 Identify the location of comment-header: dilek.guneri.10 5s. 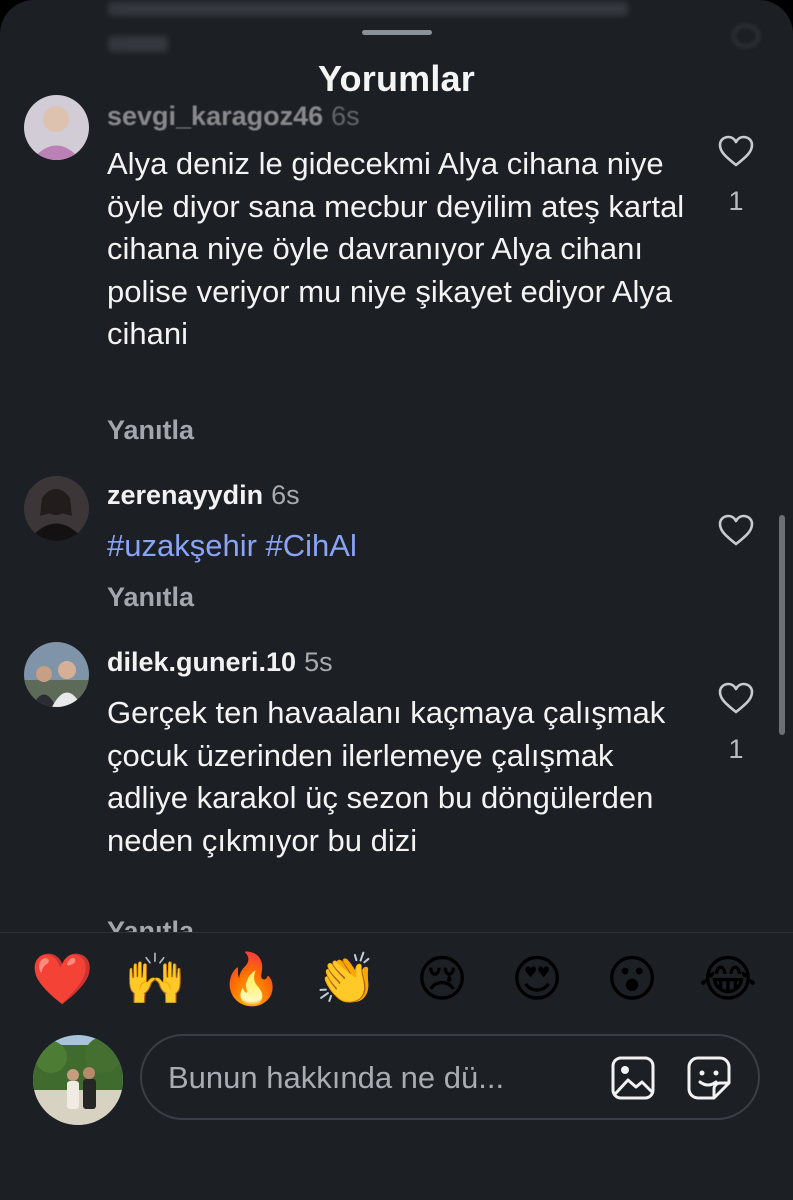
(220, 662).